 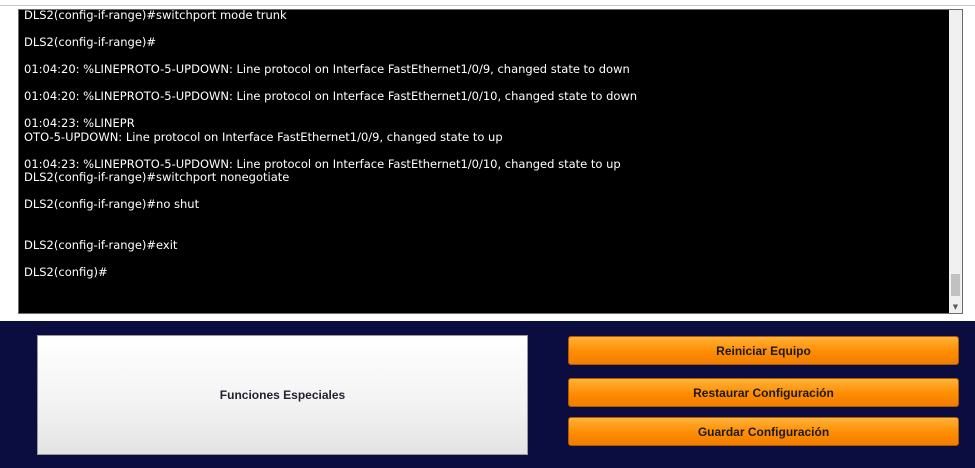 I want to click on scrollbar-thumb, so click(x=955, y=285).